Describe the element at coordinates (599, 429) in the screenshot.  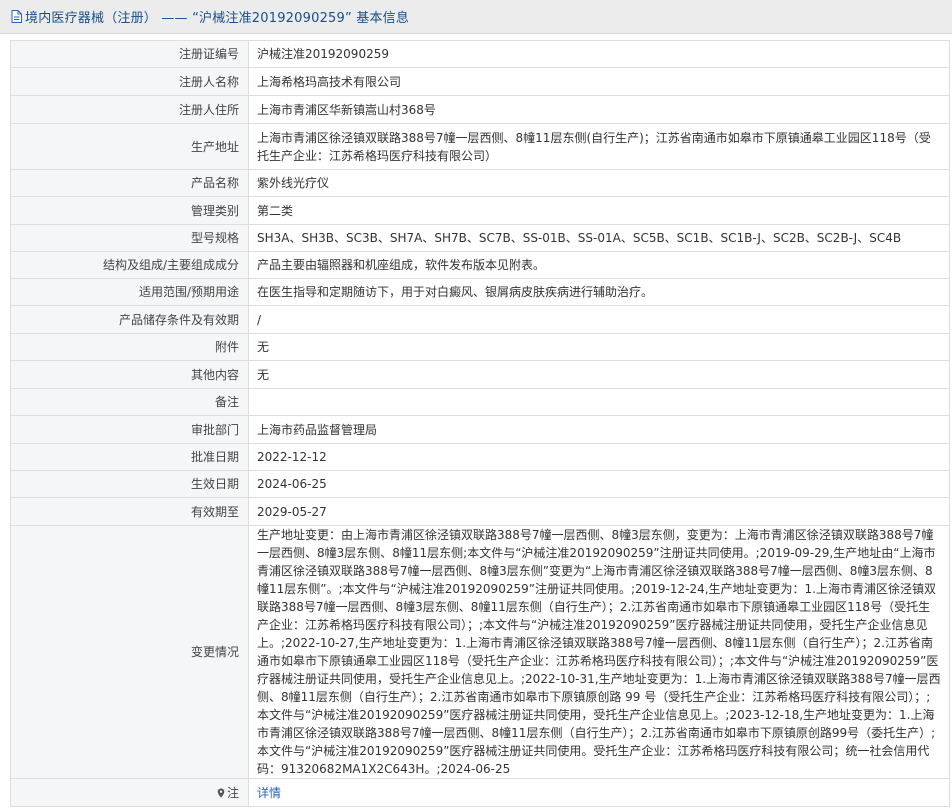
I see `row-value: 上海市药品监督管理局` at that location.